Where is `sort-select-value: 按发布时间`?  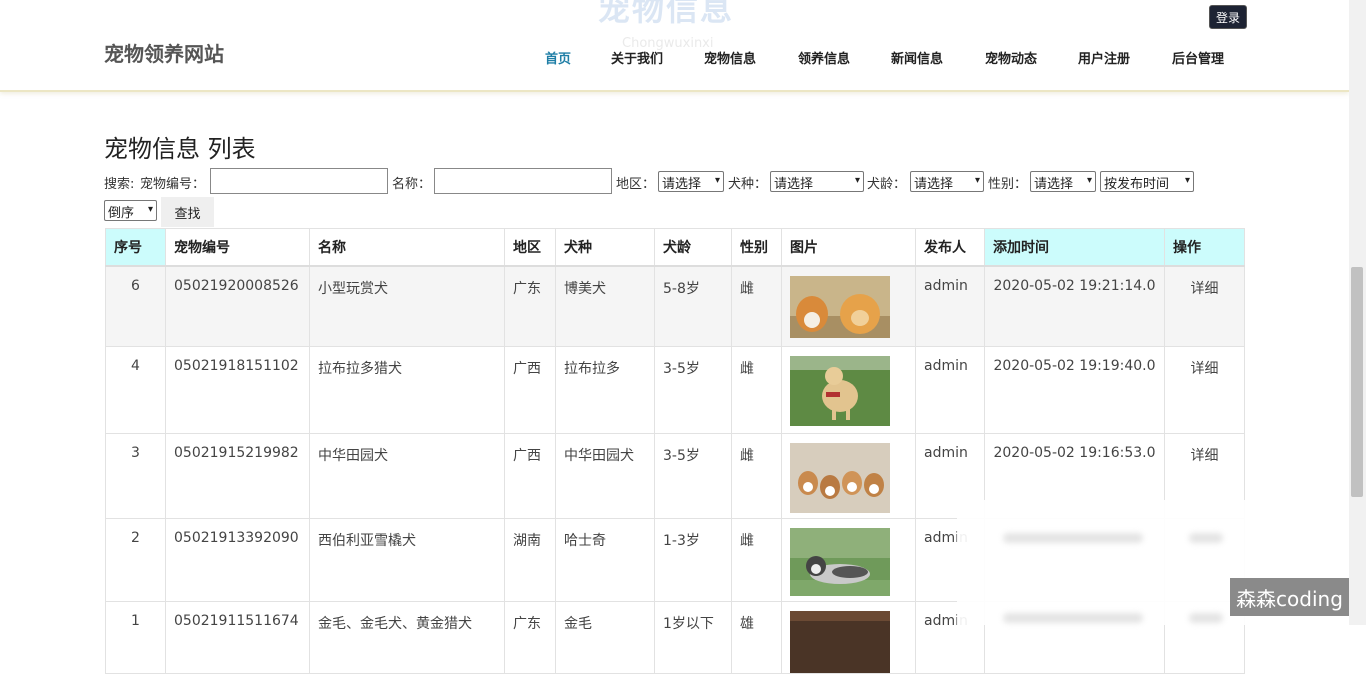 sort-select-value: 按发布时间 is located at coordinates (1137, 184).